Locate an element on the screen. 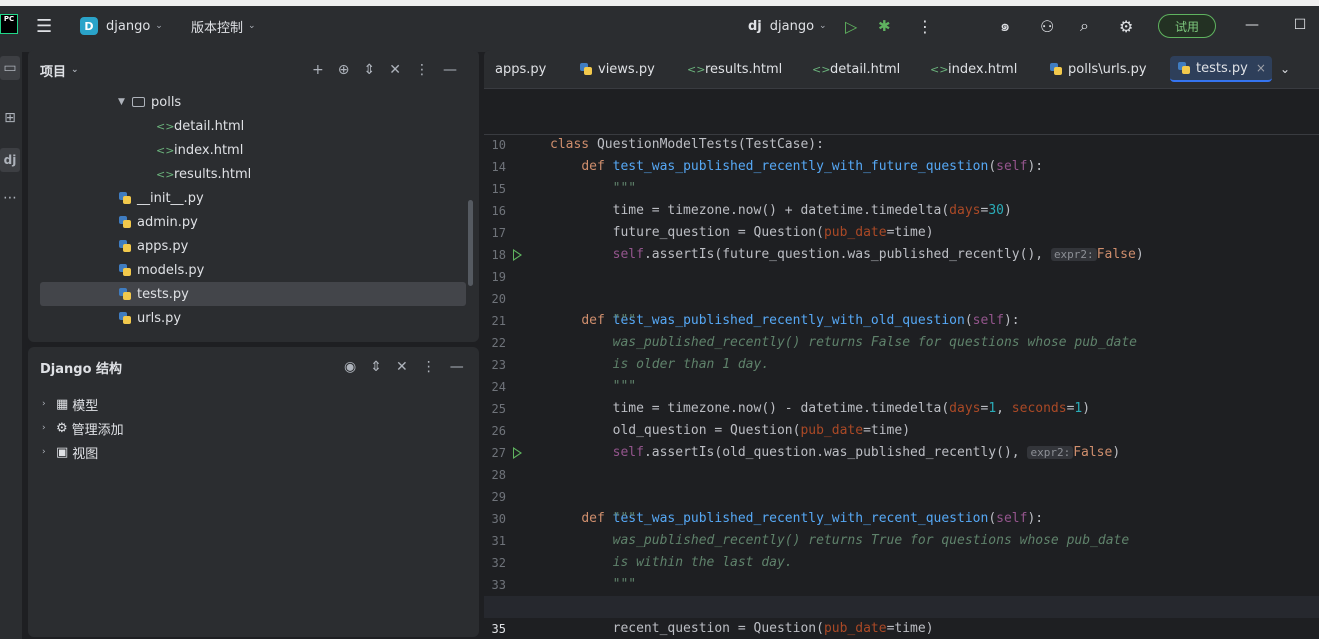 This screenshot has width=1319, height=639. tab-label: apps.py is located at coordinates (521, 69).